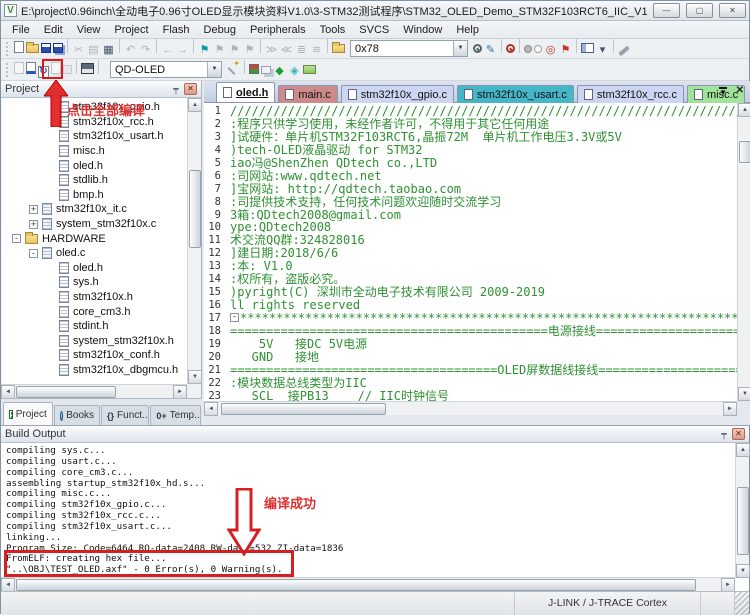  I want to click on build-vertical-scrollbar: ▲ ▼, so click(742, 510).